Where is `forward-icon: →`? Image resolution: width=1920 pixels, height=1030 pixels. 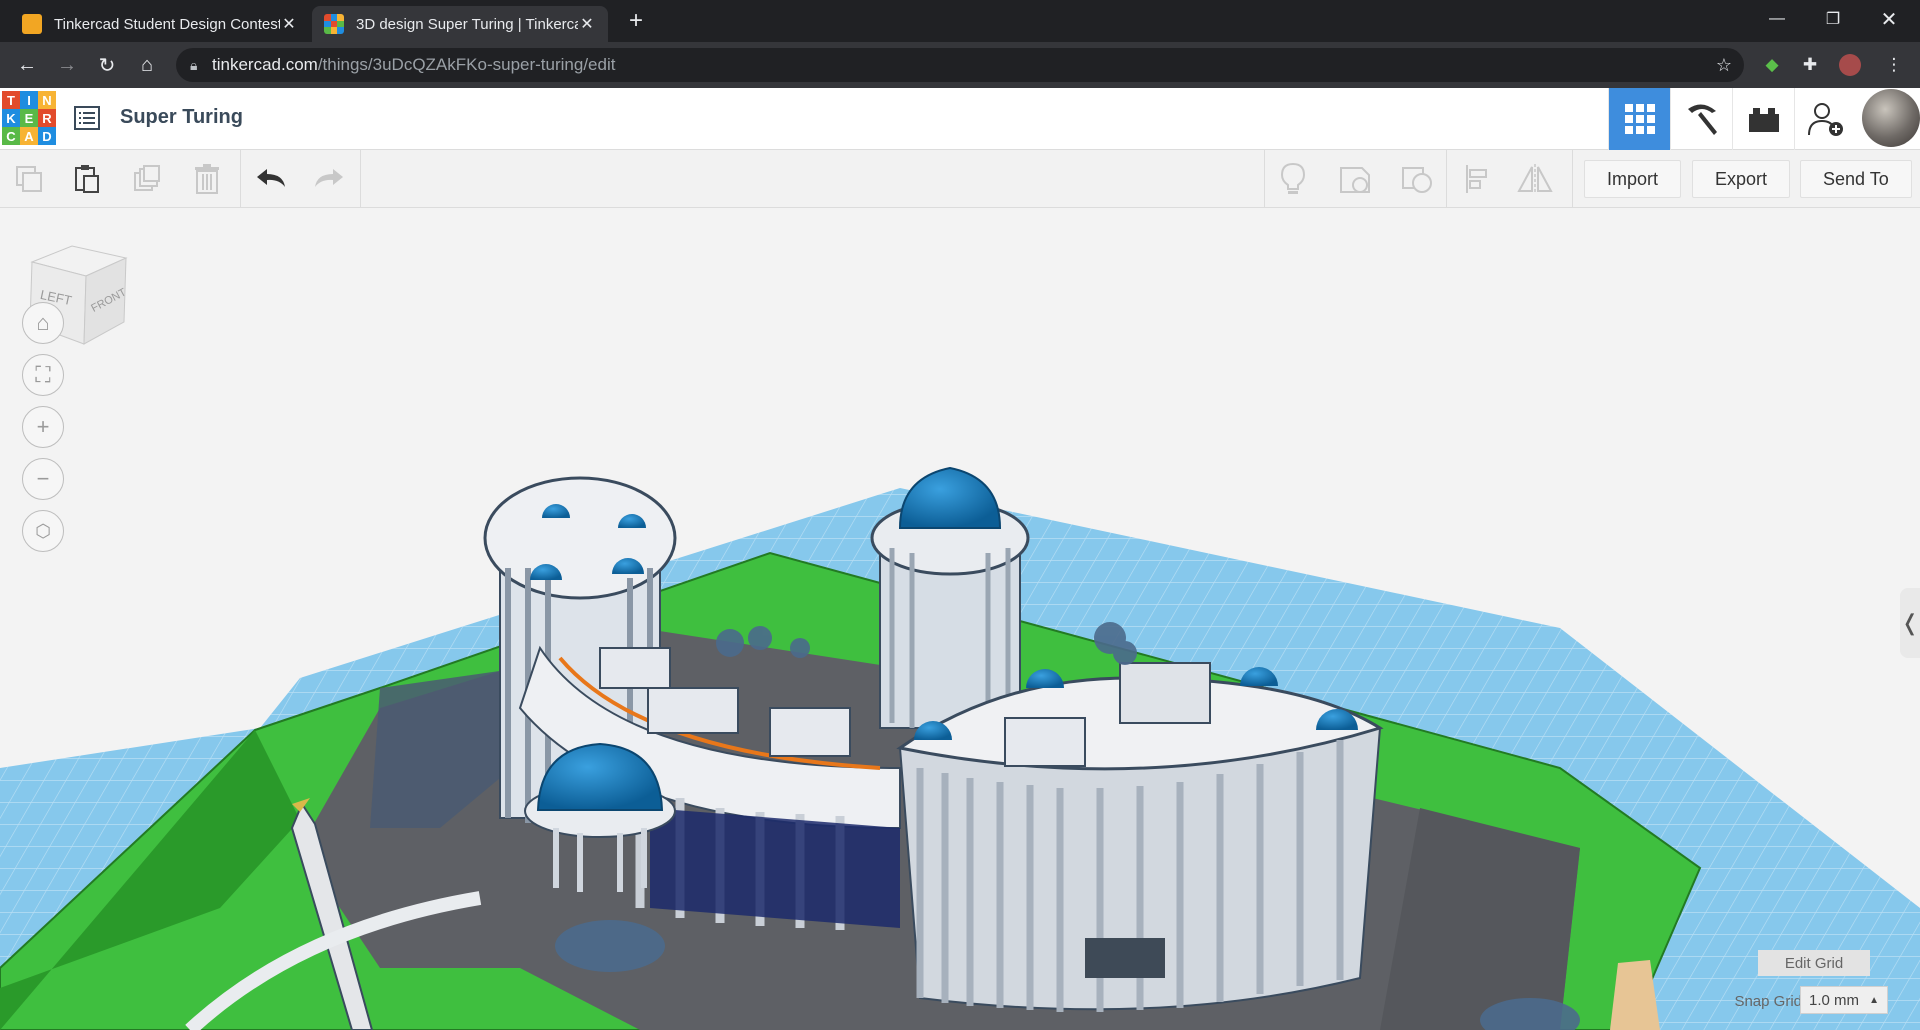 forward-icon: → is located at coordinates (67, 65).